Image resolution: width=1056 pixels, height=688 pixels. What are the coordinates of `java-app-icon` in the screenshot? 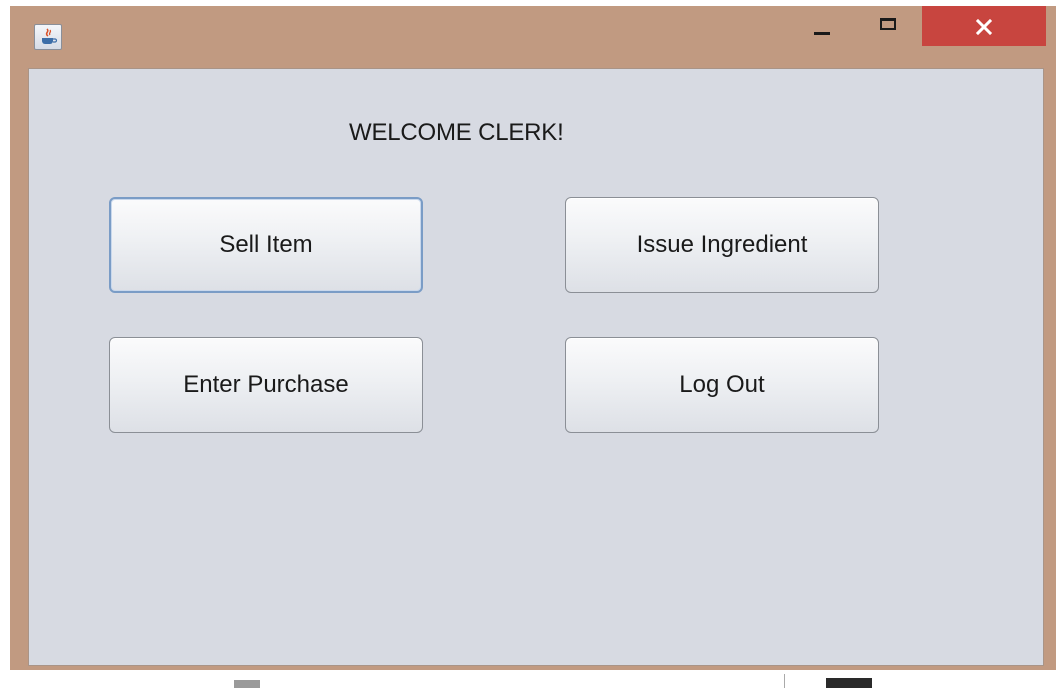 It's located at (48, 37).